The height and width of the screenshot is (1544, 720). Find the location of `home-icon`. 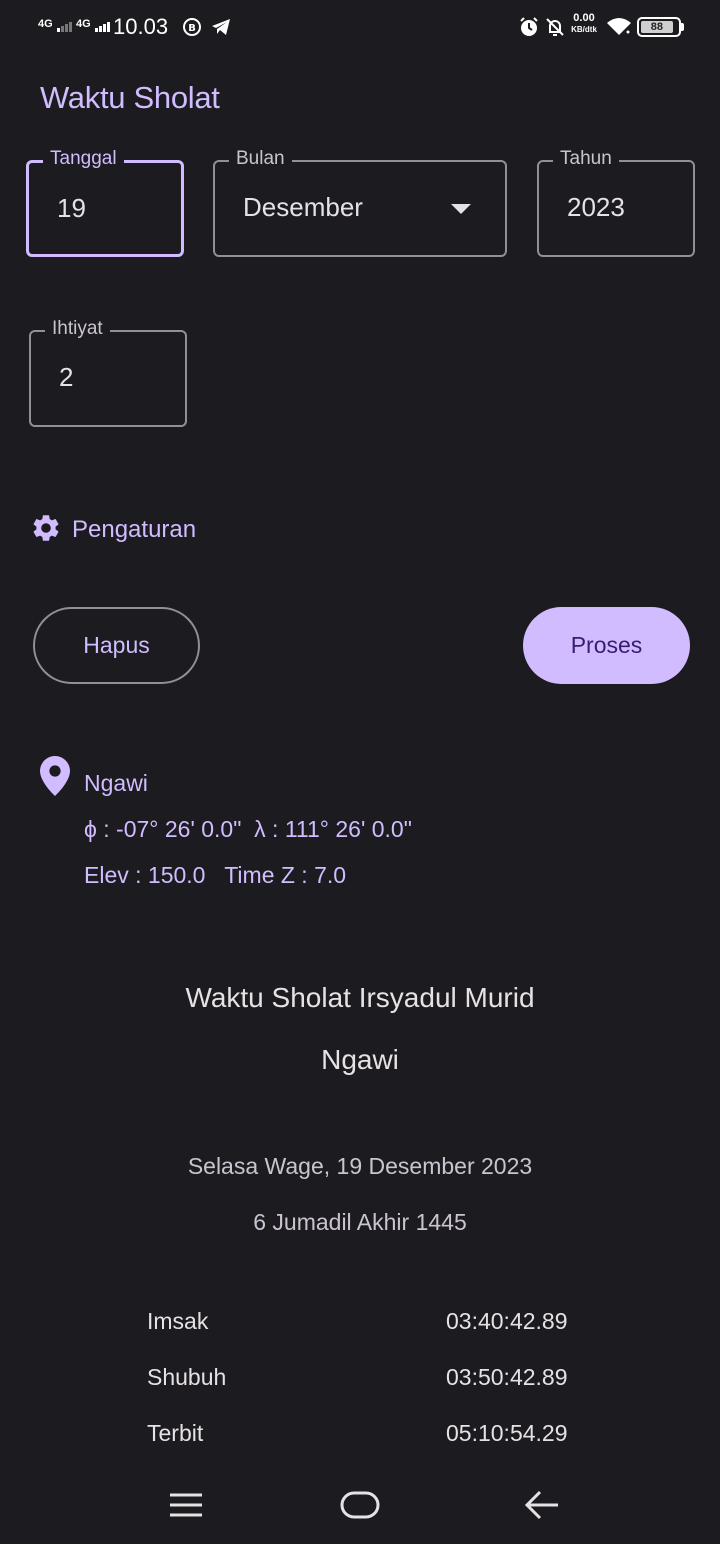

home-icon is located at coordinates (360, 1507).